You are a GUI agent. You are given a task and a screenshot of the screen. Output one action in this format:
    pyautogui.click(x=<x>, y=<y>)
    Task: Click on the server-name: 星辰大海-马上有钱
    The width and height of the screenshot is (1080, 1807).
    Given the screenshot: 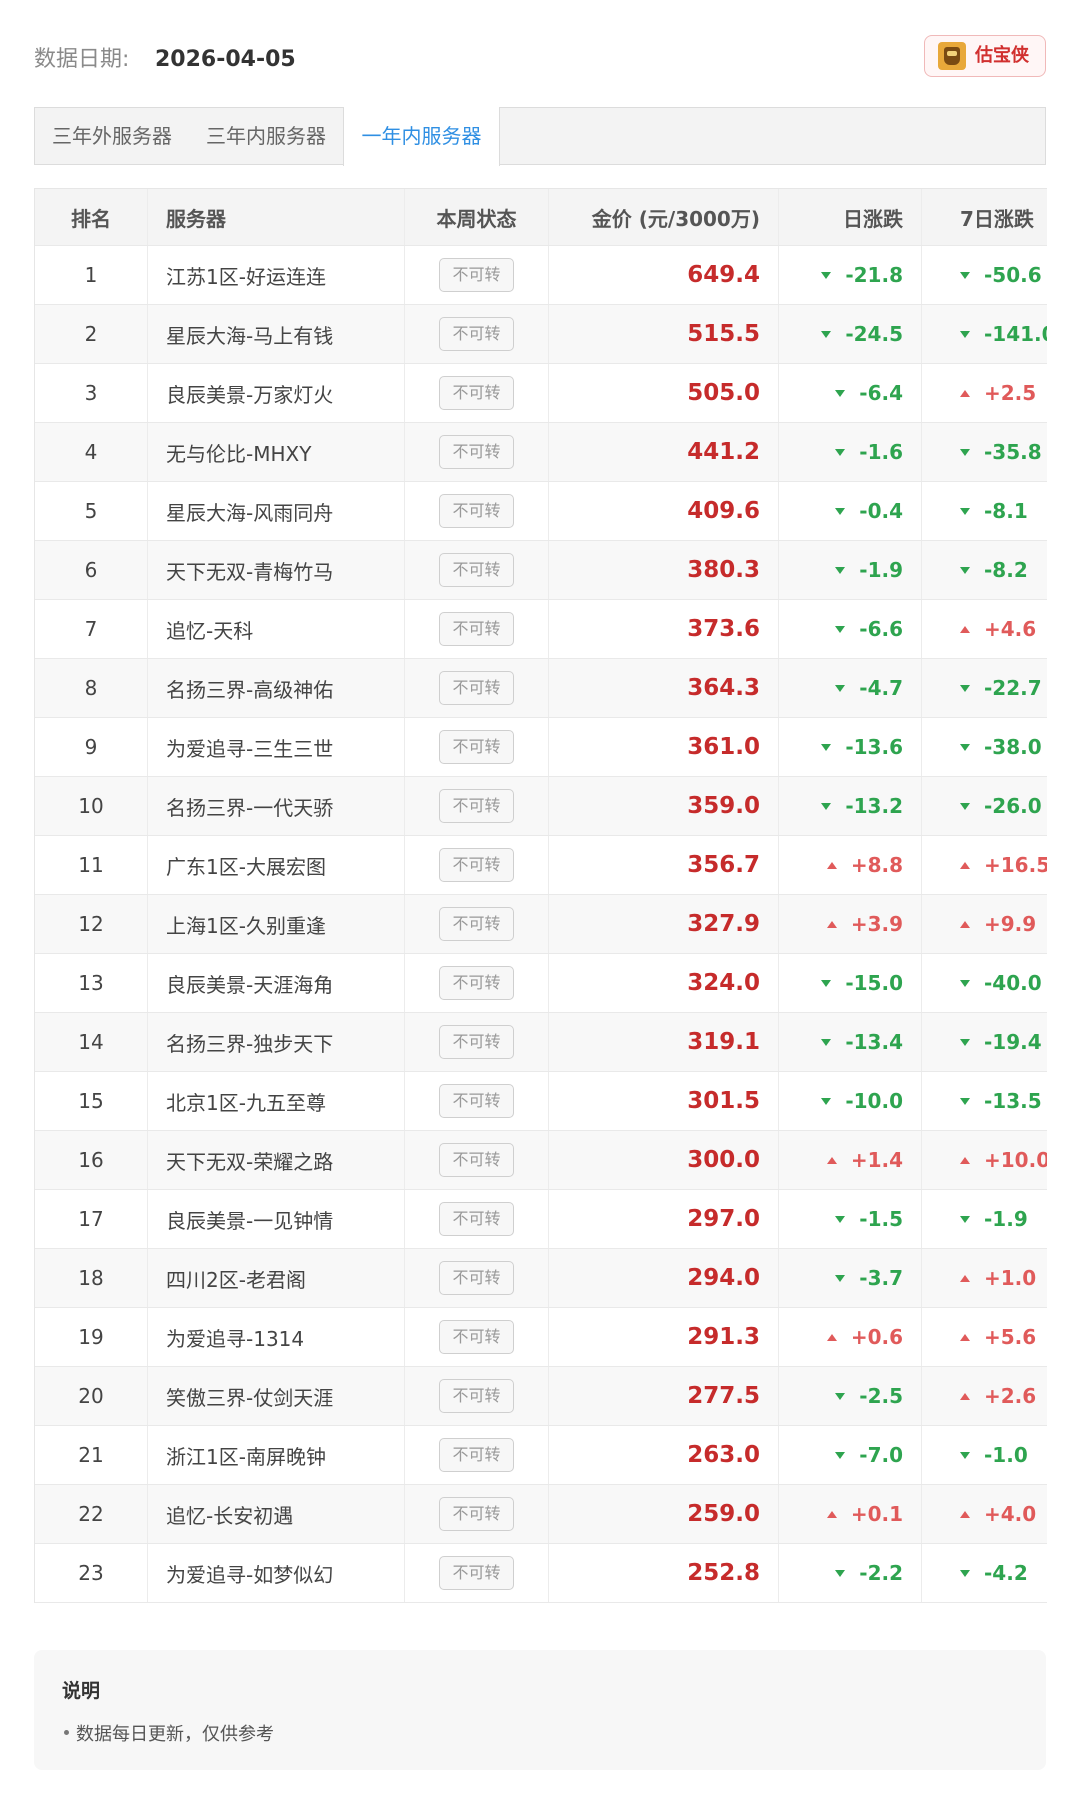 What is the action you would take?
    pyautogui.click(x=250, y=335)
    